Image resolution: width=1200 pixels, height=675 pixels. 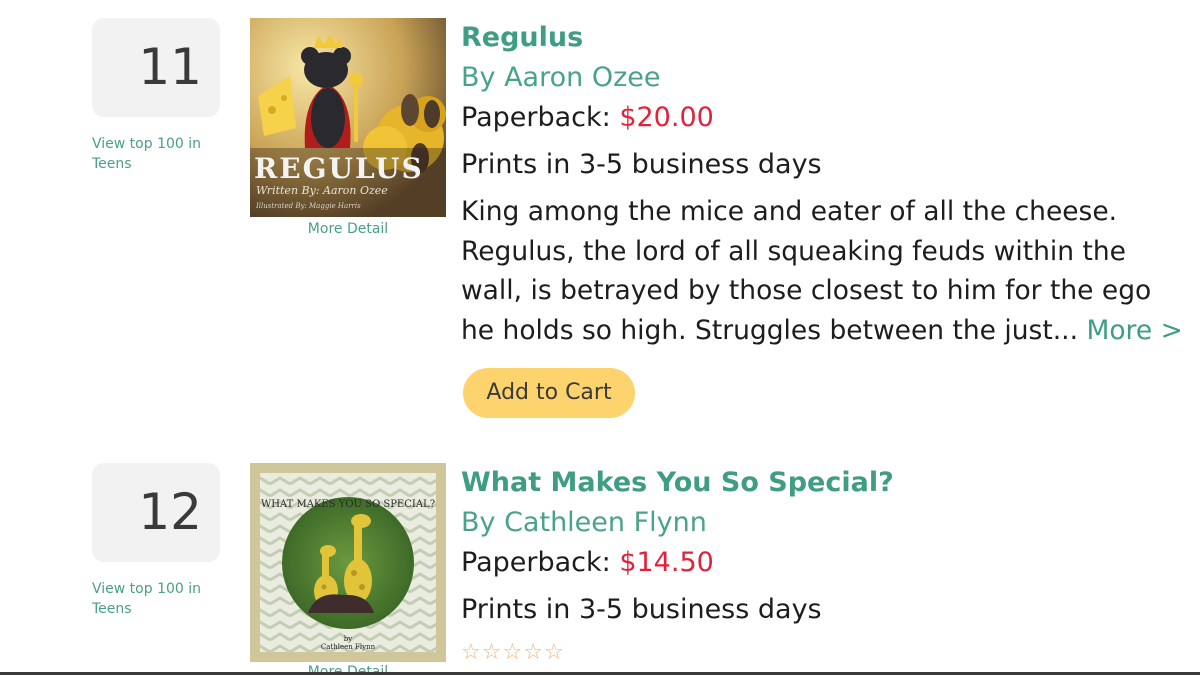 I want to click on cover-title-text: WHAT MAKES YOU SO SPECIAL?, so click(x=348, y=504).